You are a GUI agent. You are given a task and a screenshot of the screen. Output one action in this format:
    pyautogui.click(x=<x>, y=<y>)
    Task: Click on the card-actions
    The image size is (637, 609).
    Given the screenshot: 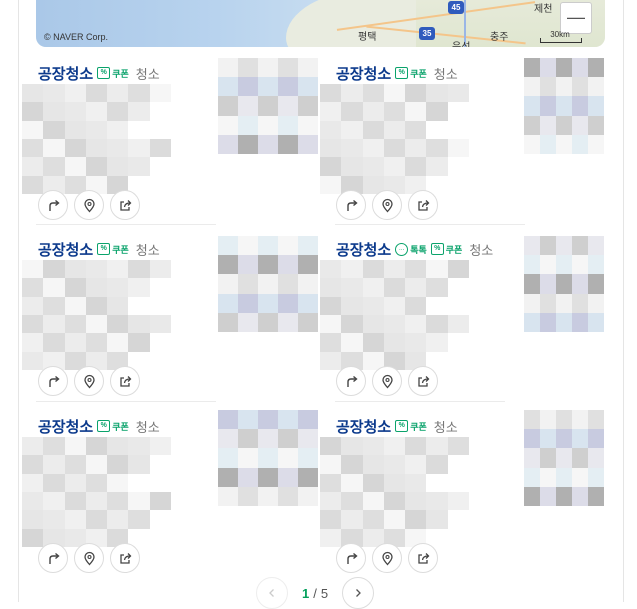 What is the action you would take?
    pyautogui.click(x=89, y=381)
    